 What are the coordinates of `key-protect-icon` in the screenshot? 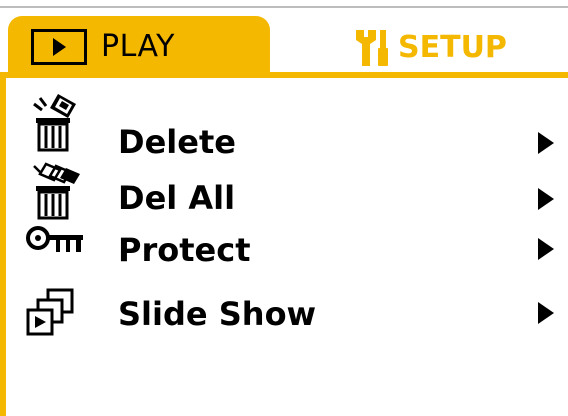 It's located at (54, 239).